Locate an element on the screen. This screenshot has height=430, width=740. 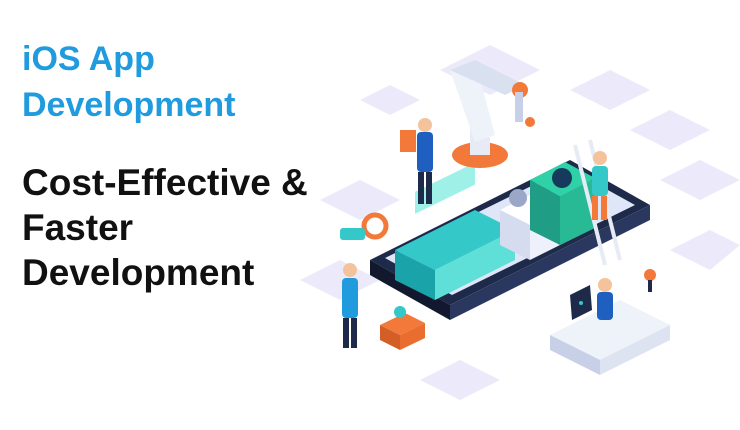
heading-line-1: iOS App is located at coordinates (88, 59).